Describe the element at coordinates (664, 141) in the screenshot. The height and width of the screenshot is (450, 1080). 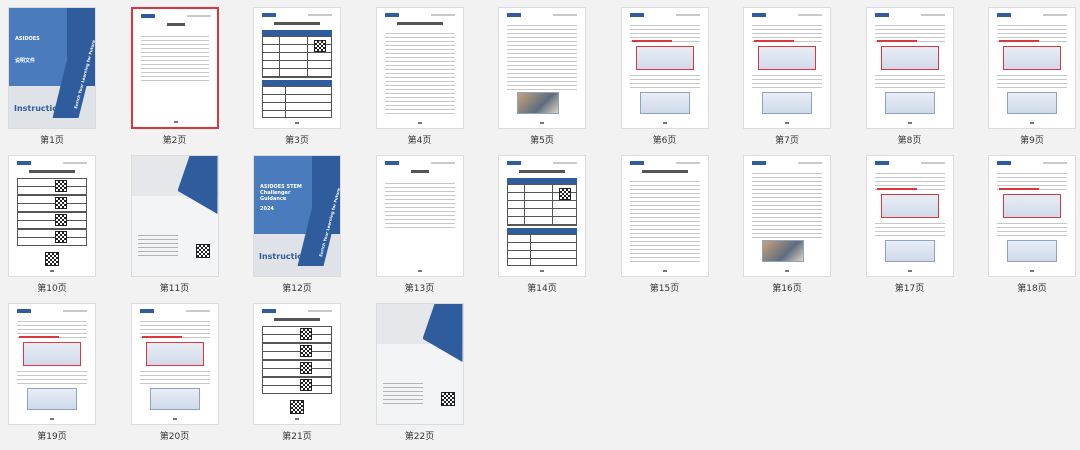
I see `page-label: 第6页` at that location.